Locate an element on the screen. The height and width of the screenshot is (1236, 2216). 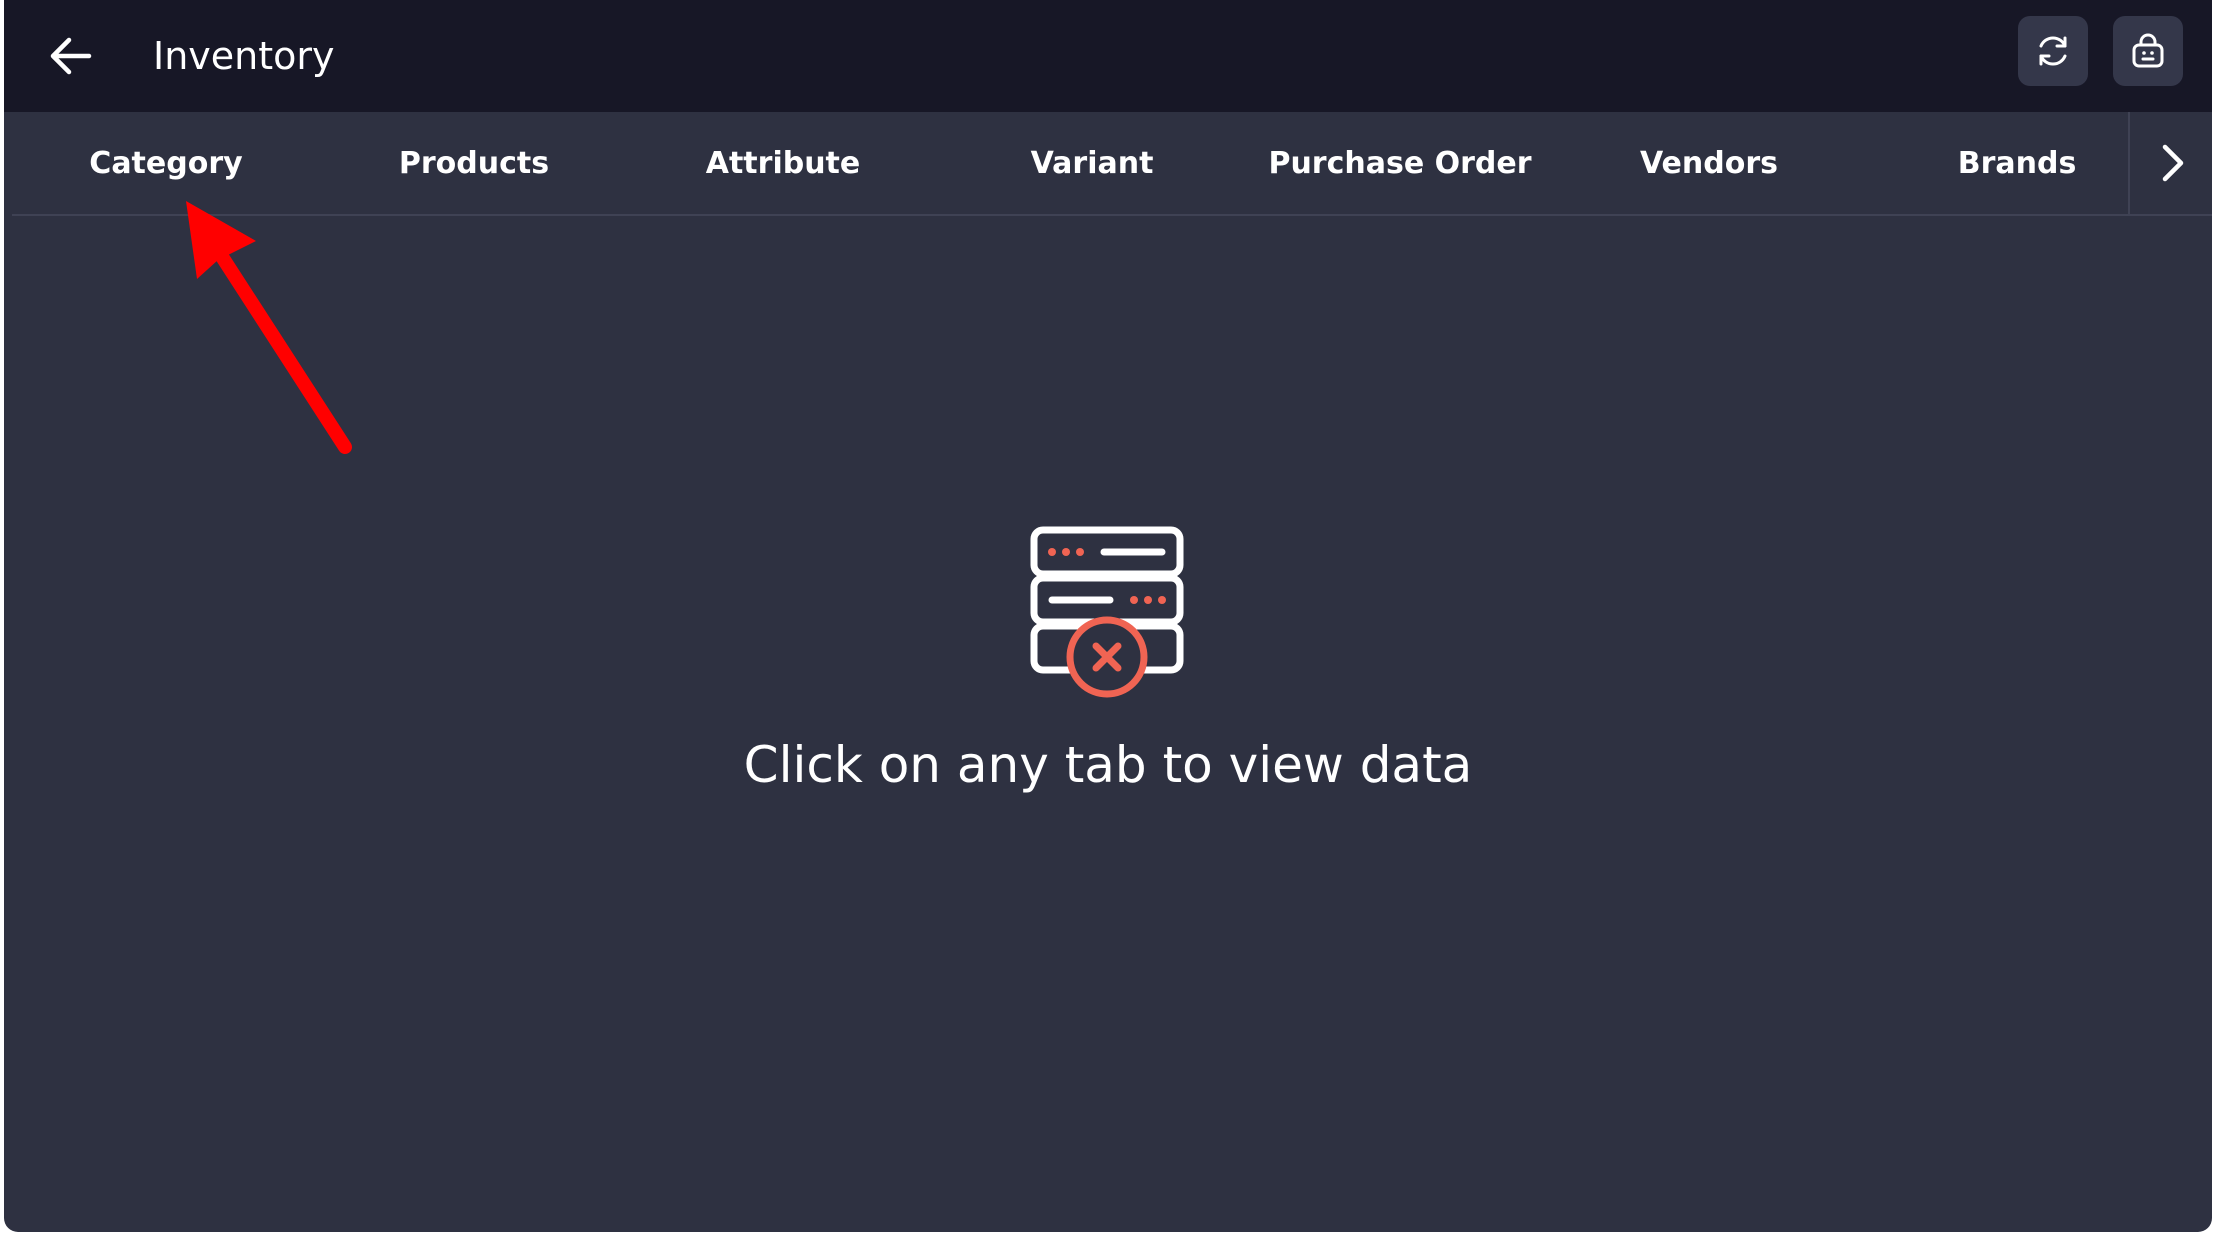
refresh-icon is located at coordinates (2053, 51).